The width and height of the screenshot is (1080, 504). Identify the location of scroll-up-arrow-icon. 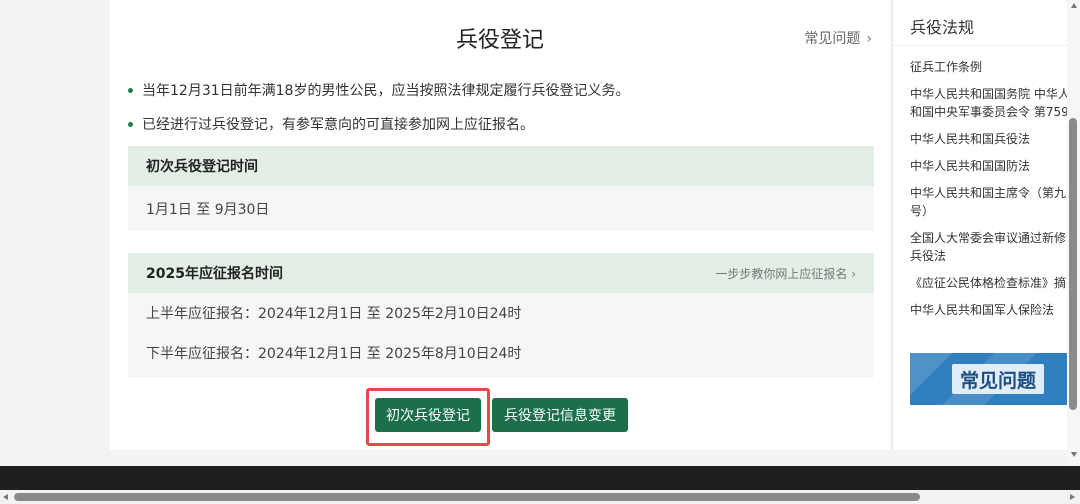
(1074, 5).